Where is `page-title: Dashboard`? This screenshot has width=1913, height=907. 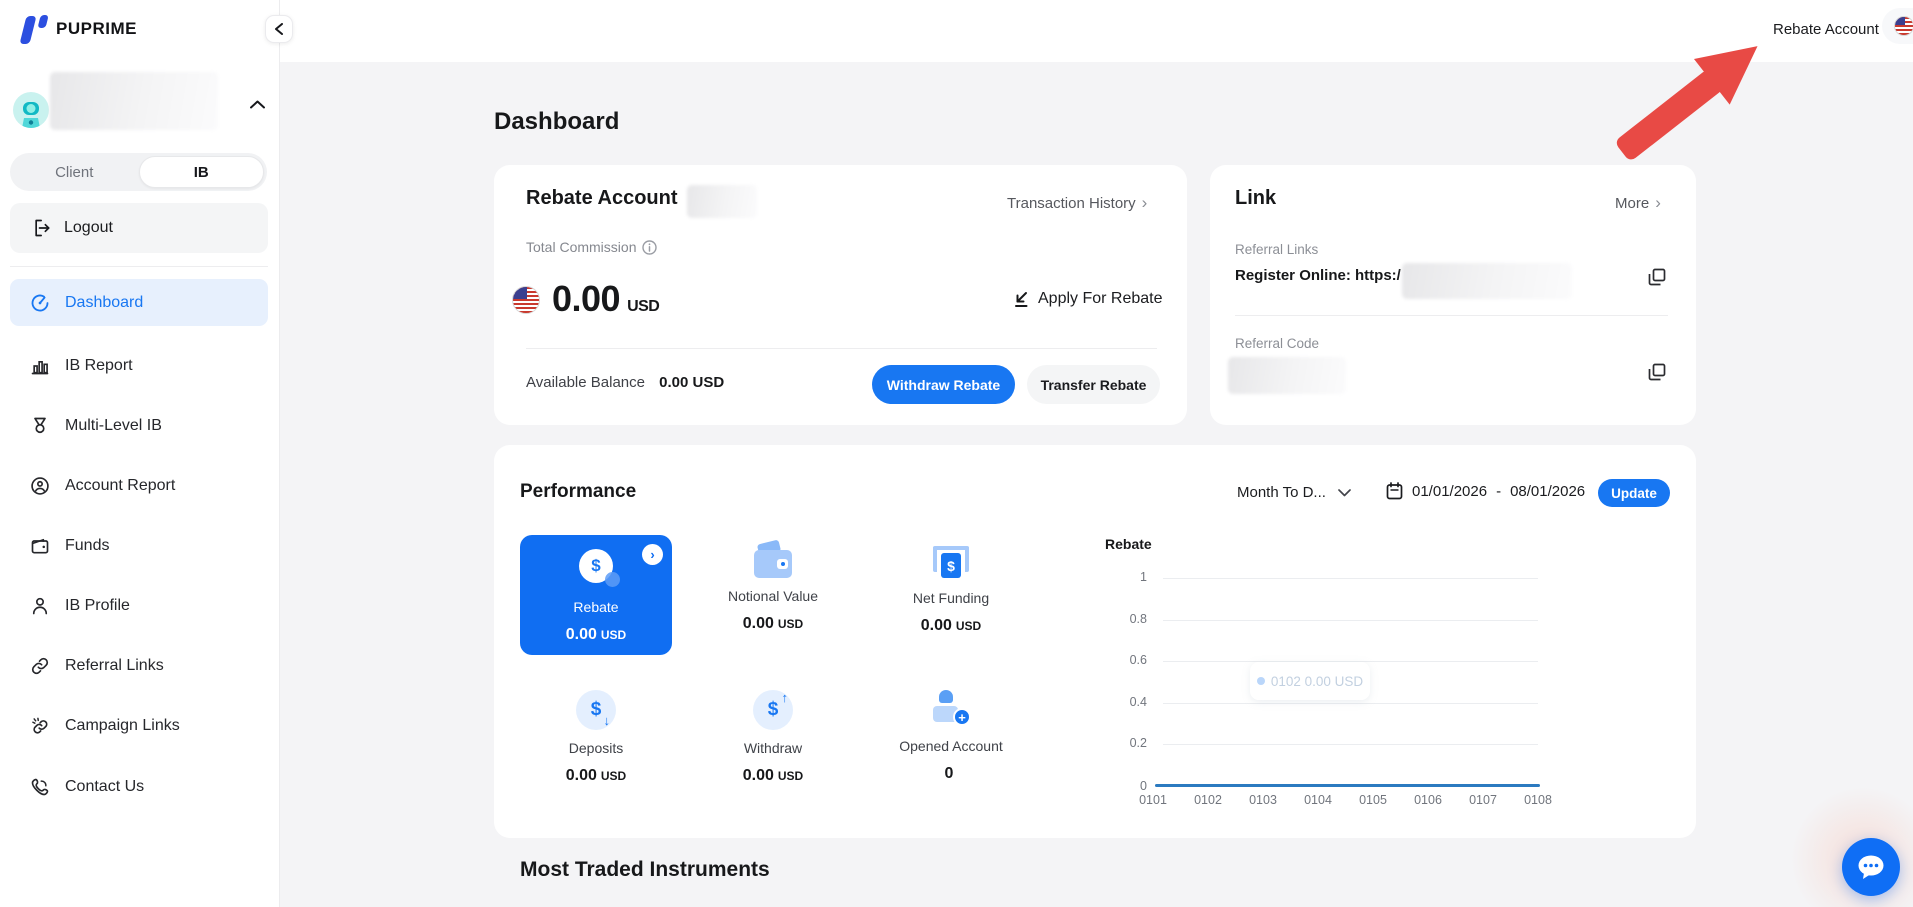
page-title: Dashboard is located at coordinates (557, 121).